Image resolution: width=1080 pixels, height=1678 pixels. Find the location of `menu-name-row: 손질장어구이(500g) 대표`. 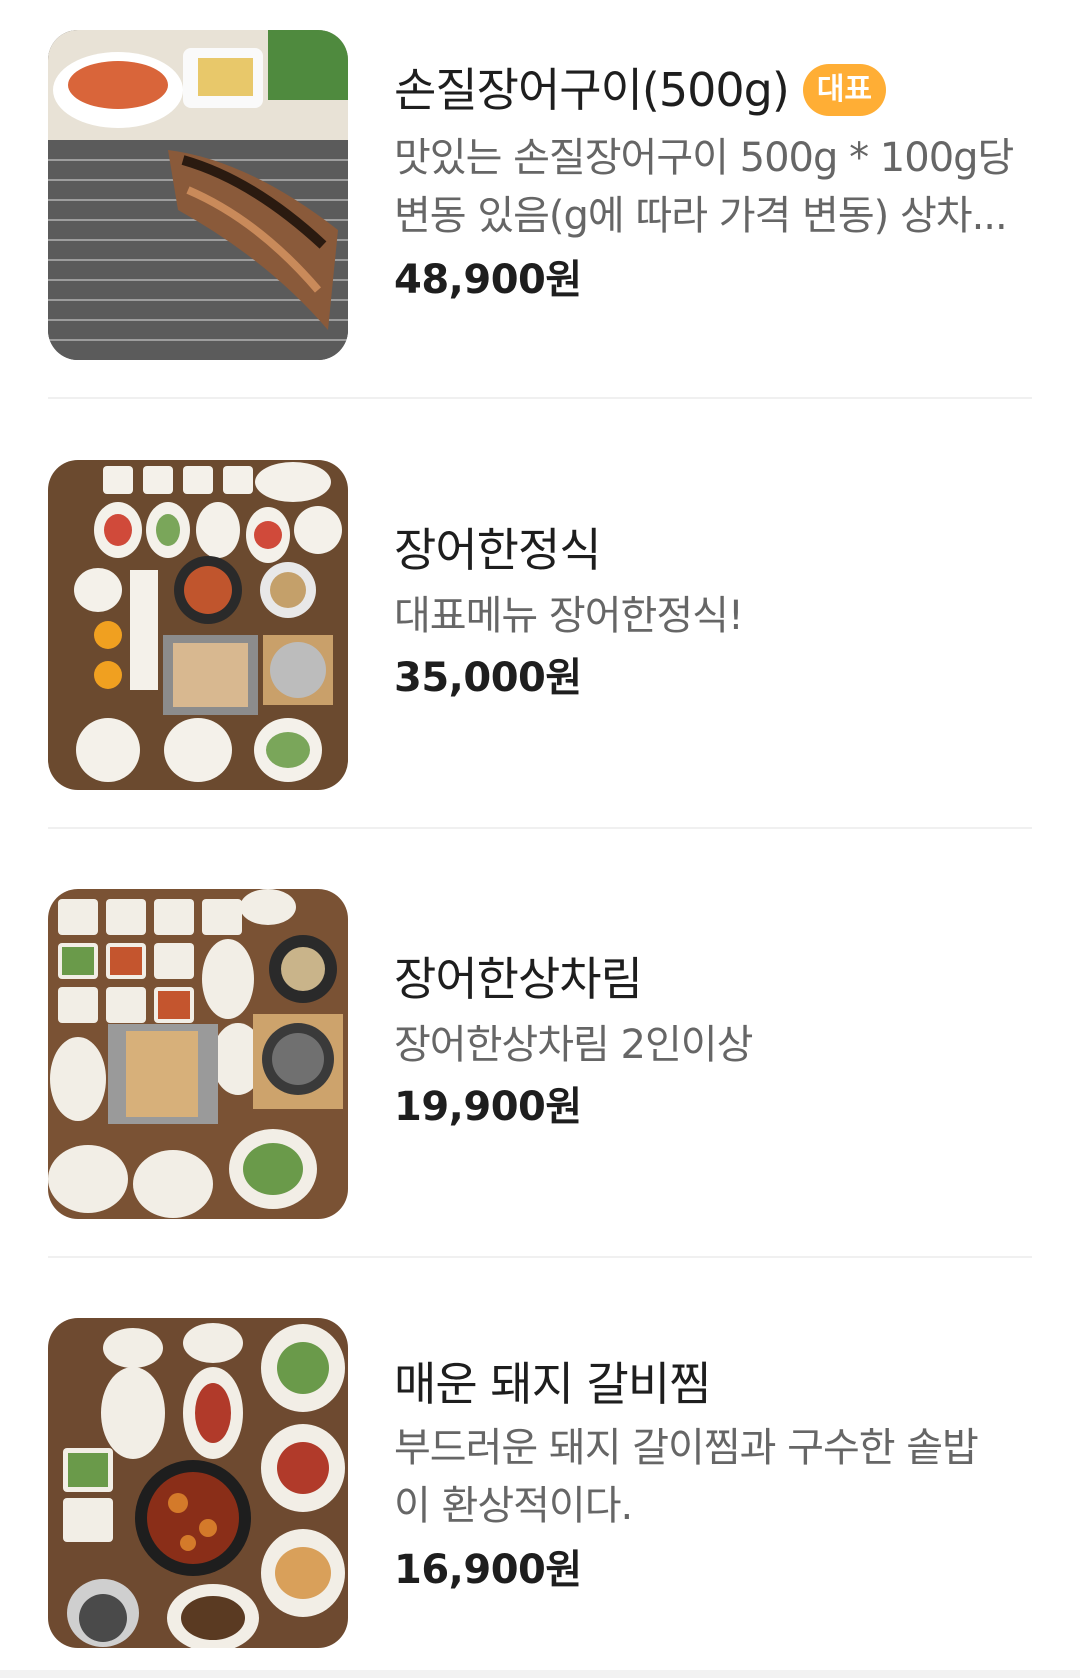

menu-name-row: 손질장어구이(500g) 대표 is located at coordinates (640, 90).